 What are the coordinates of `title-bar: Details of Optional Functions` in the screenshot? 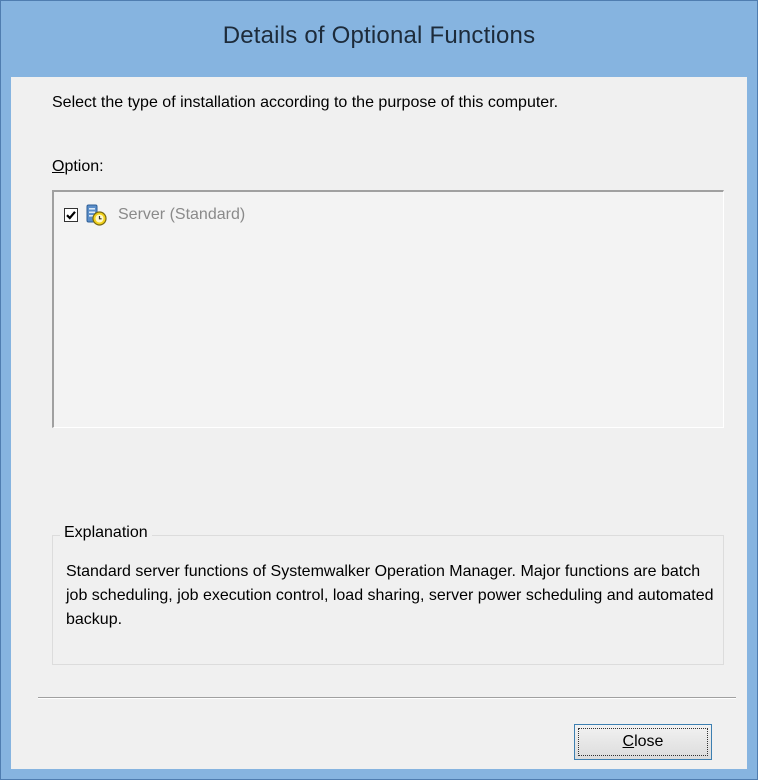 It's located at (379, 39).